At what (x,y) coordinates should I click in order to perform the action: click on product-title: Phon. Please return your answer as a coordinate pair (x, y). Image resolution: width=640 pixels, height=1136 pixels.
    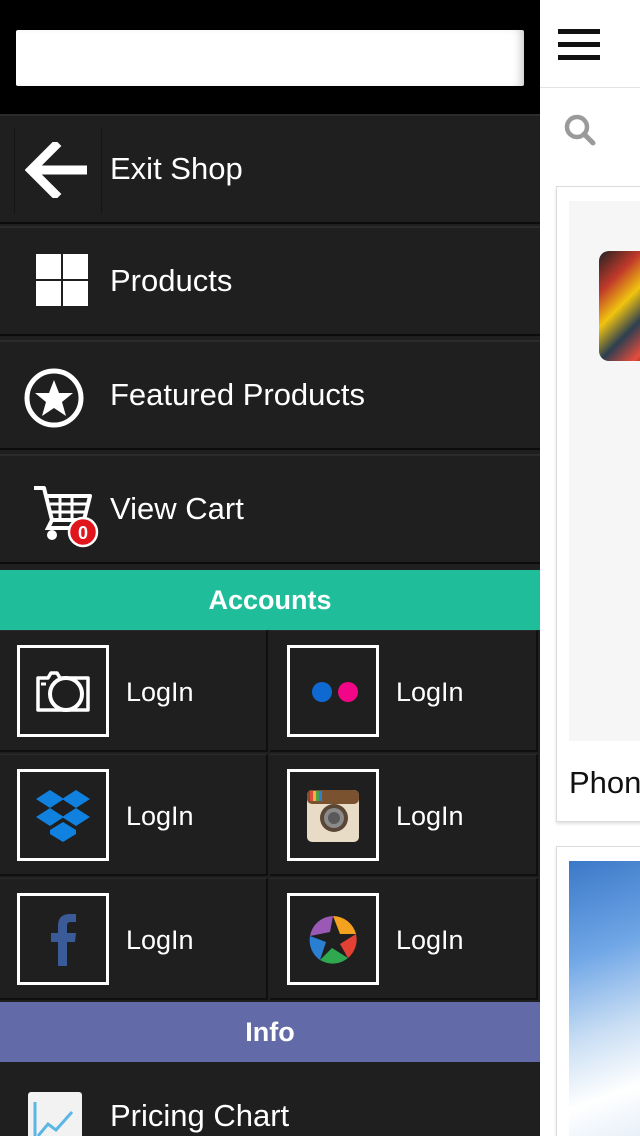
    Looking at the image, I should click on (604, 782).